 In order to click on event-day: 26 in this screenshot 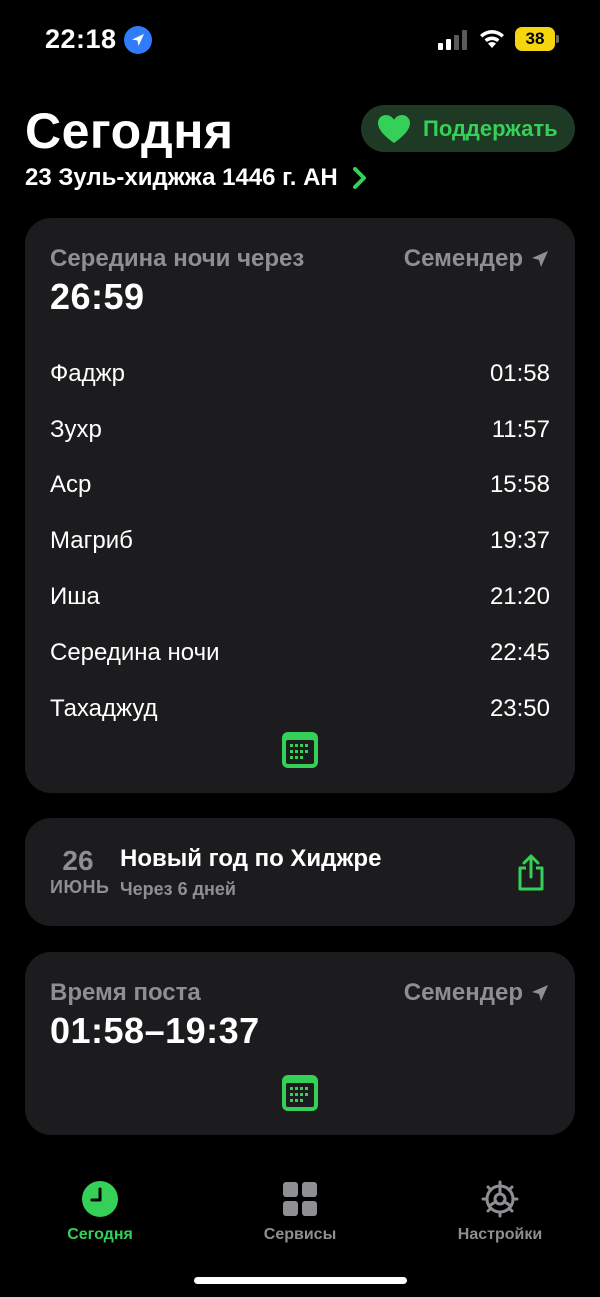, I will do `click(78, 860)`.